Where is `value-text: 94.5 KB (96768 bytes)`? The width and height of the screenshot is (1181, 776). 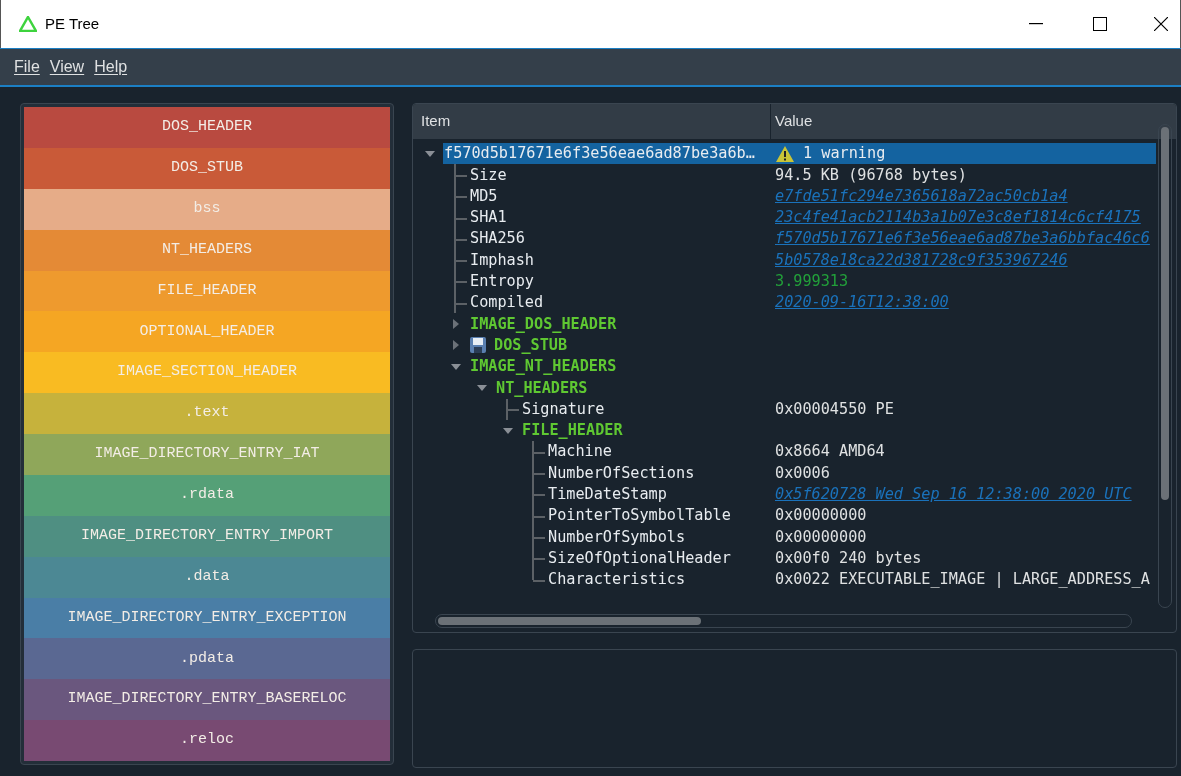 value-text: 94.5 KB (96768 bytes) is located at coordinates (871, 175).